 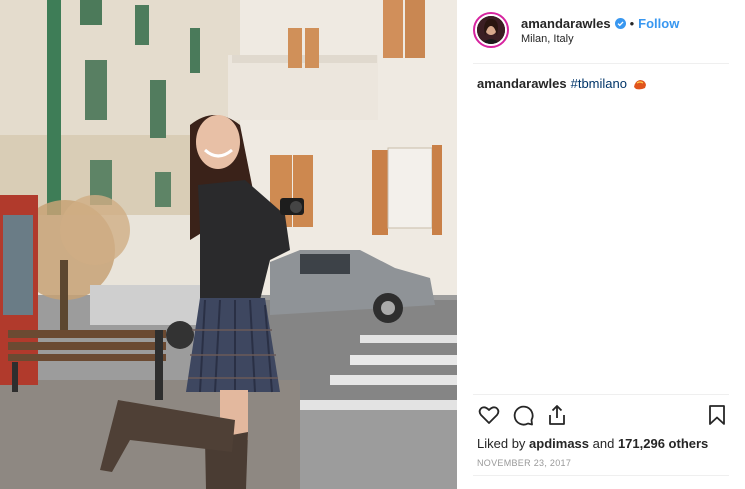 What do you see at coordinates (600, 39) in the screenshot?
I see `location-link: Milan, Italy` at bounding box center [600, 39].